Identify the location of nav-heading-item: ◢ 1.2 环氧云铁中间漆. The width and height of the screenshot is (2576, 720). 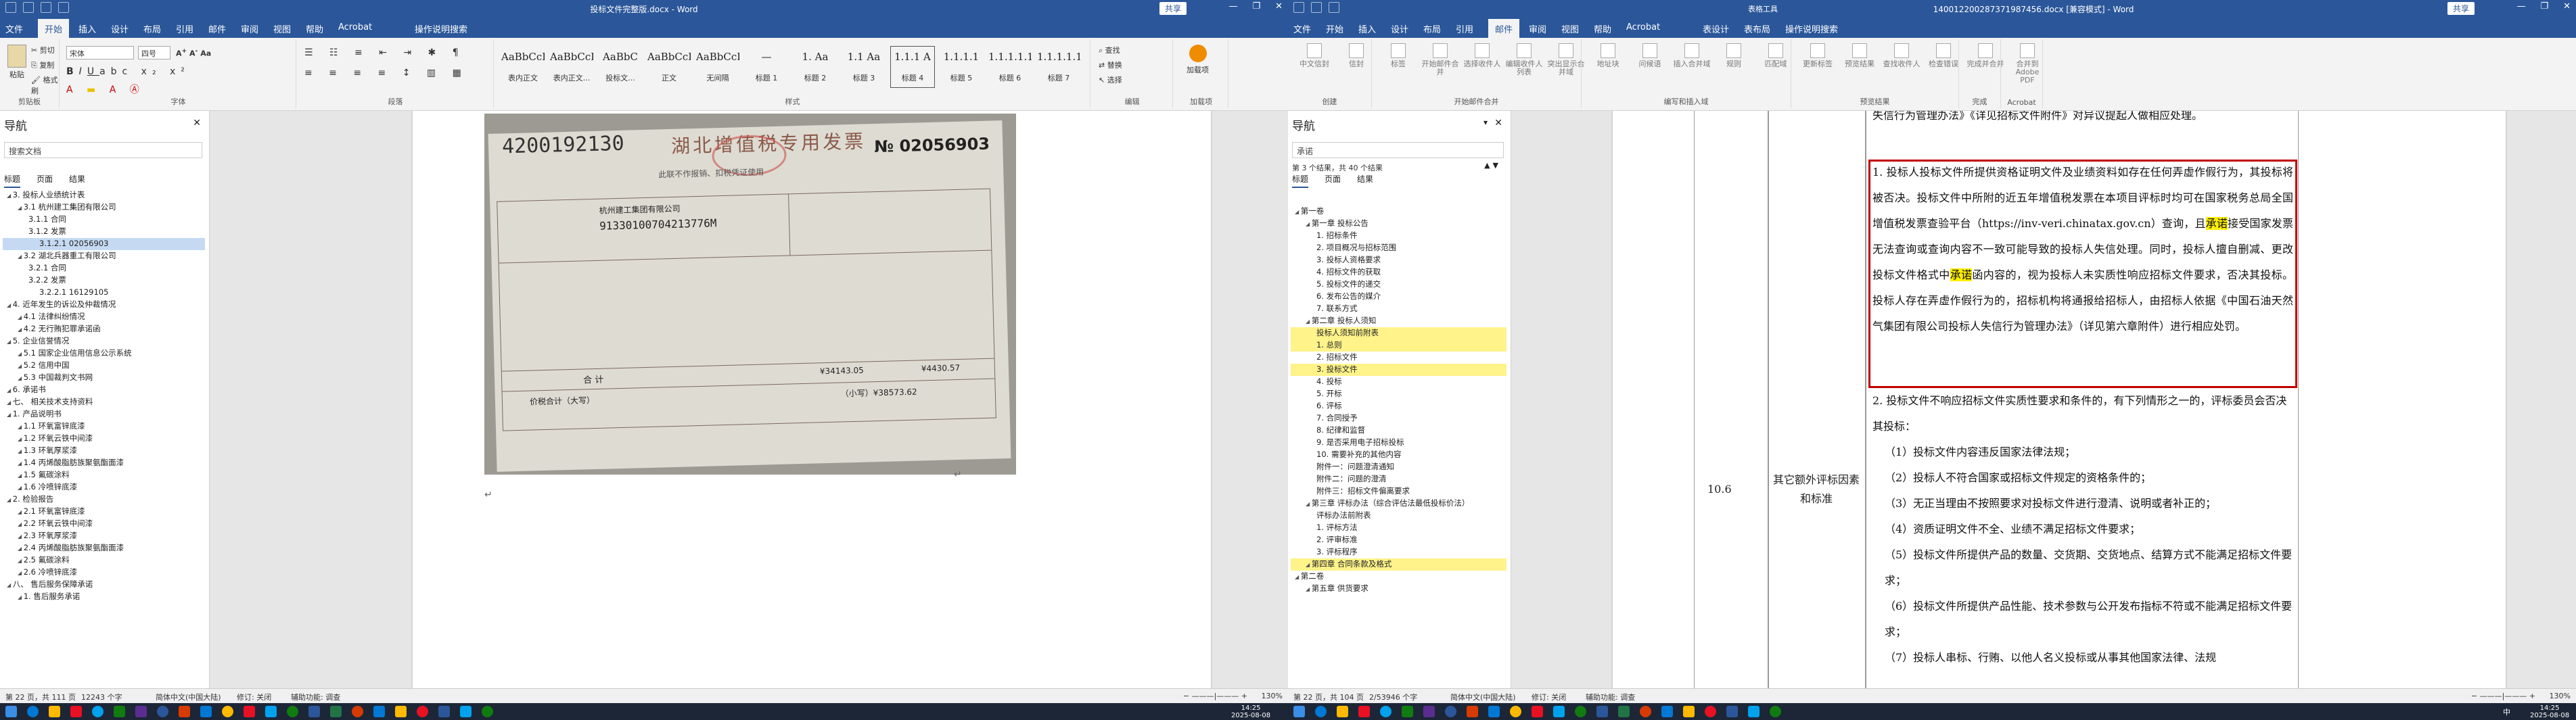
(104, 439).